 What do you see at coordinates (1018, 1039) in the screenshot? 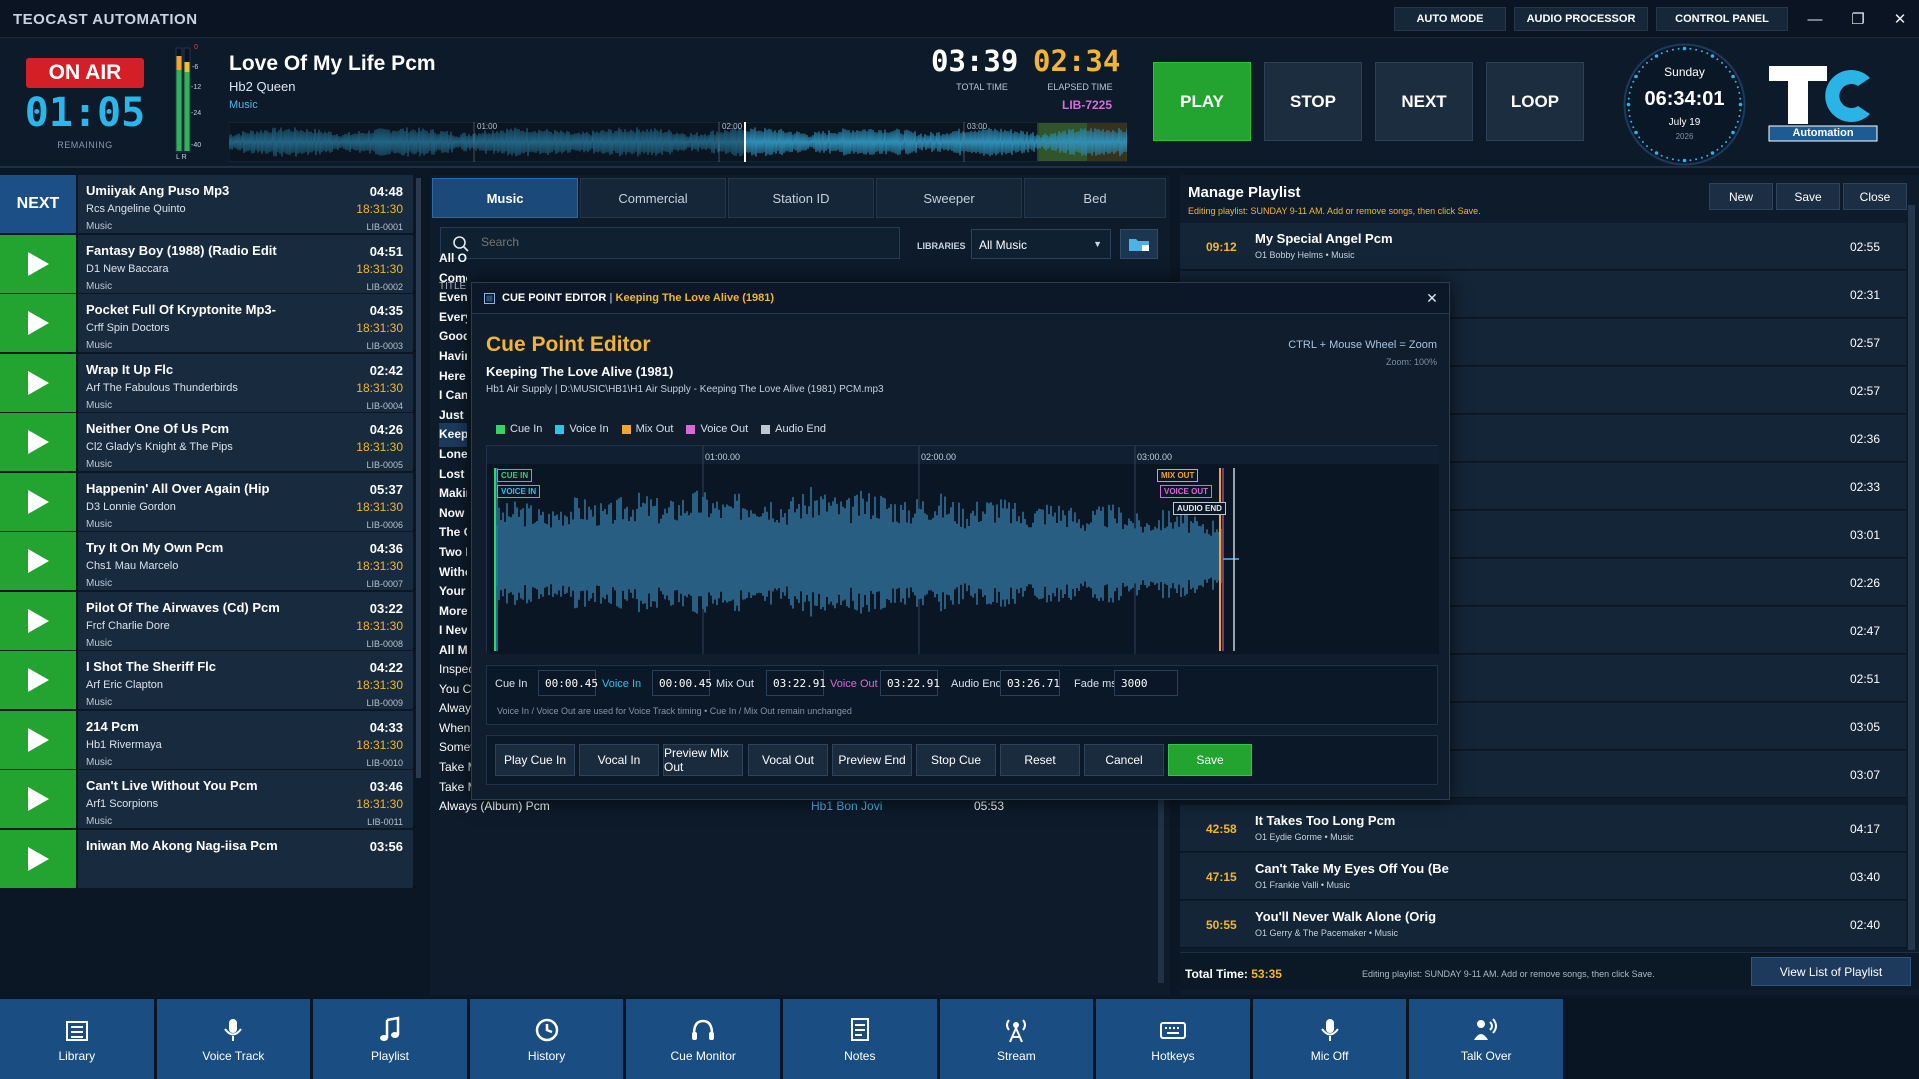
I see `dock-stream-button: Stream` at bounding box center [1018, 1039].